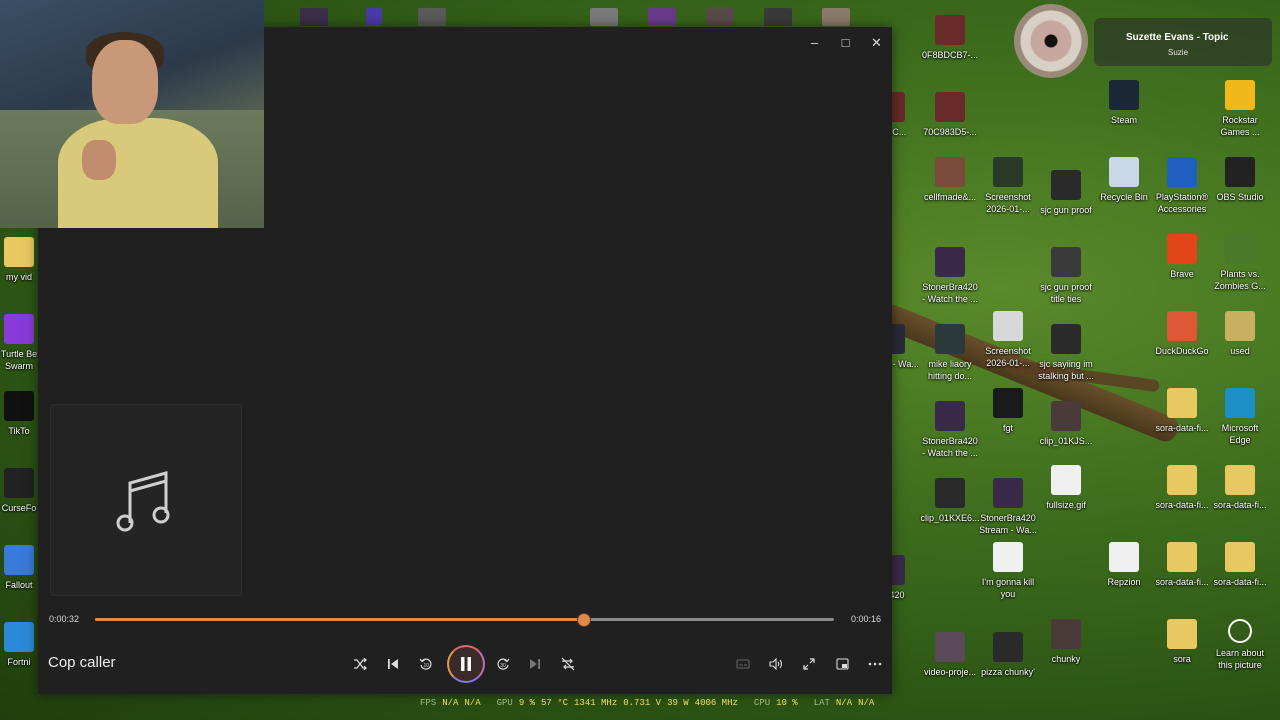 The width and height of the screenshot is (1280, 720). I want to click on music-note-icon, so click(143, 501).